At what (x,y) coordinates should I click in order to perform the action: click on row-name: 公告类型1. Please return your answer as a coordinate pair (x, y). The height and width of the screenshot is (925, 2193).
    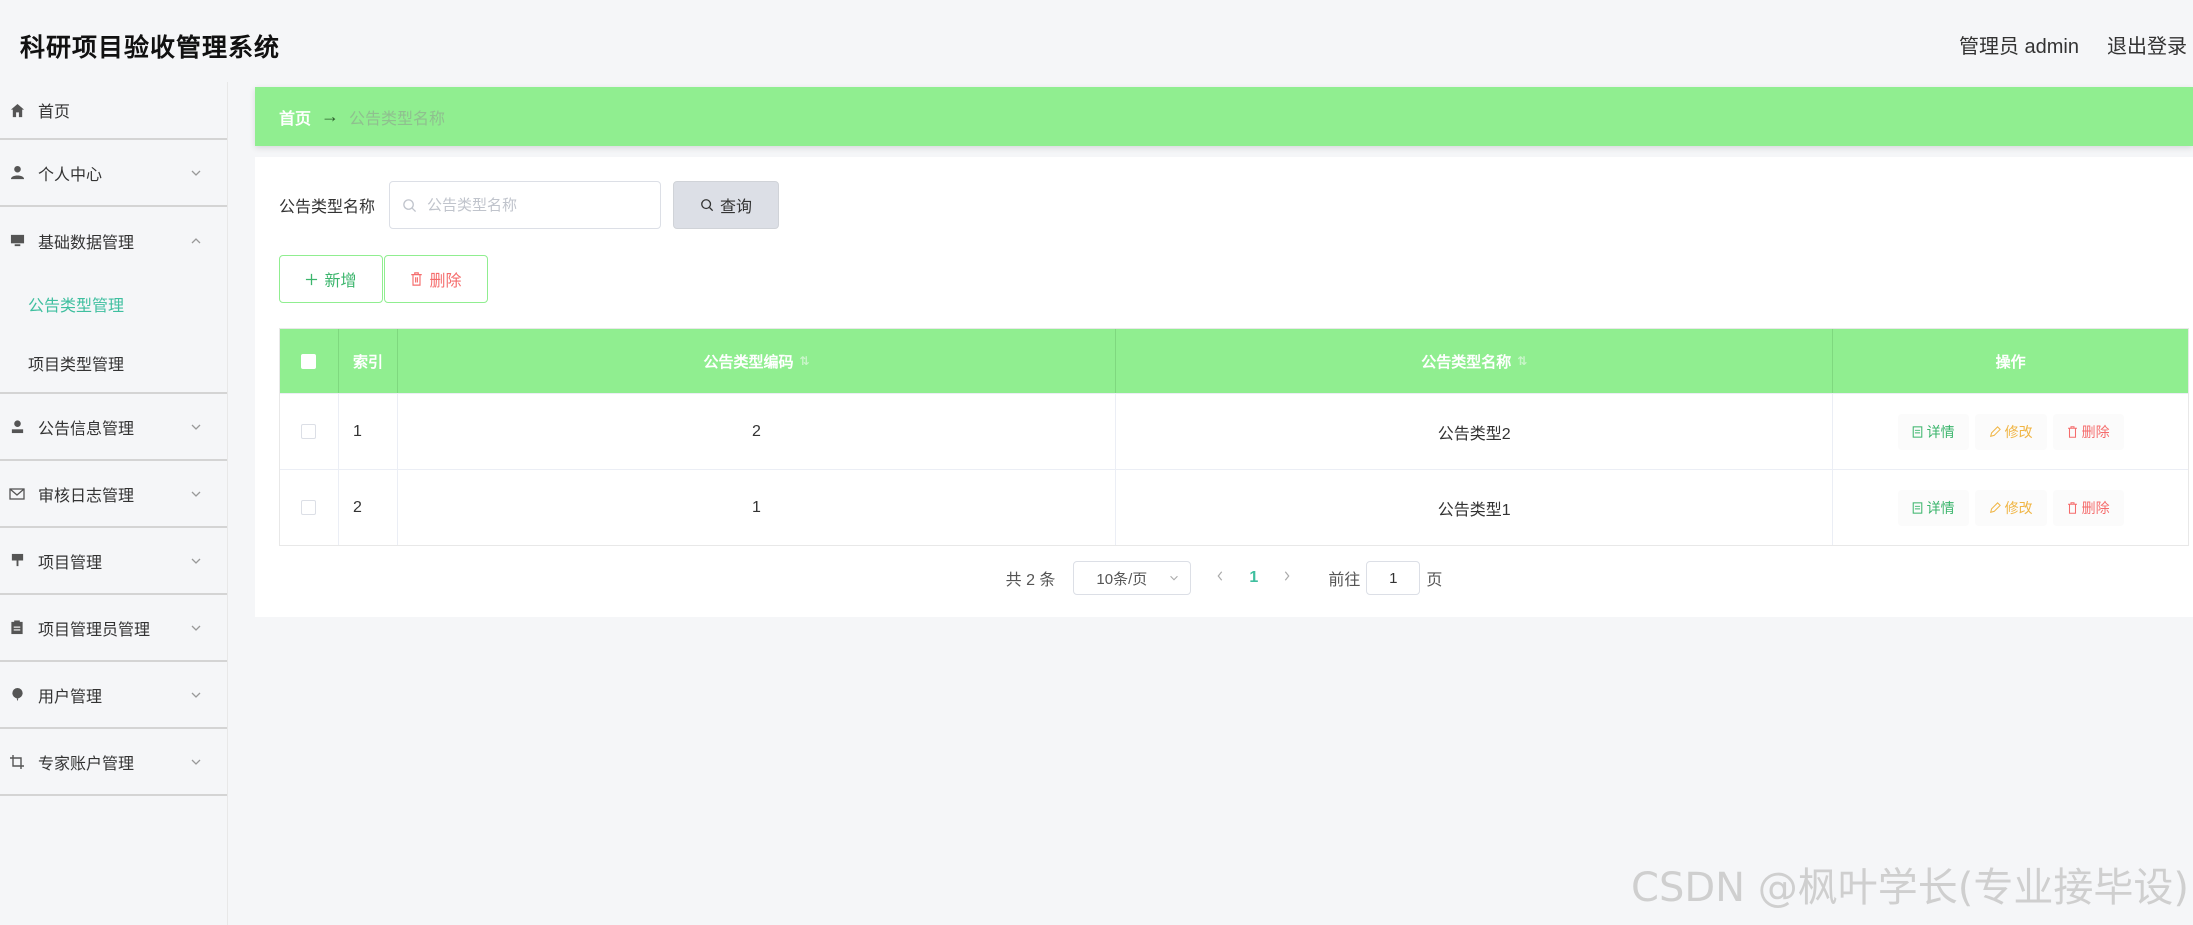
    Looking at the image, I should click on (1475, 507).